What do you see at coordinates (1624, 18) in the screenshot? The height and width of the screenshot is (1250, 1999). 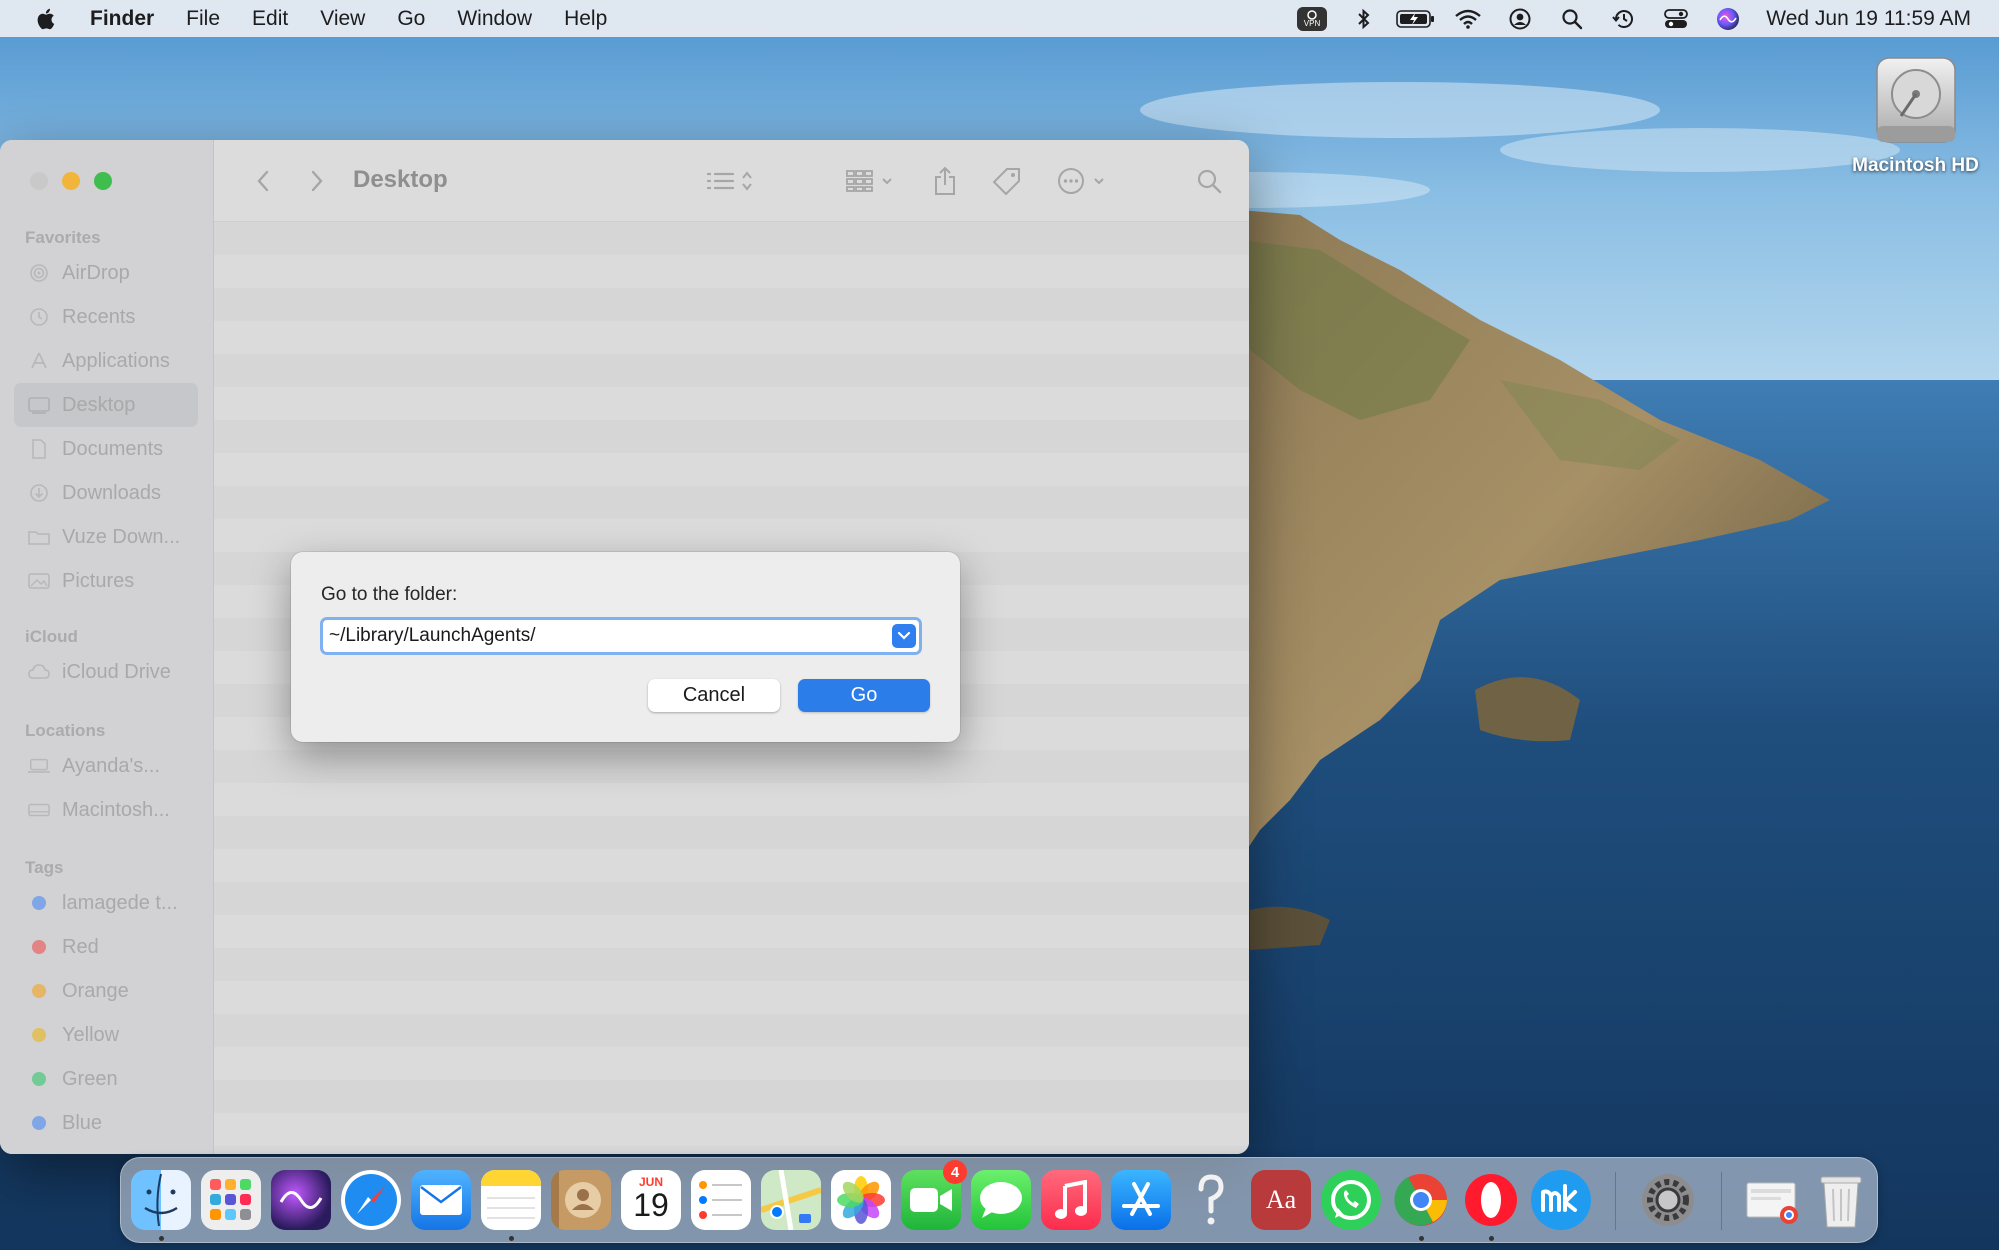 I see `time-machine-icon` at bounding box center [1624, 18].